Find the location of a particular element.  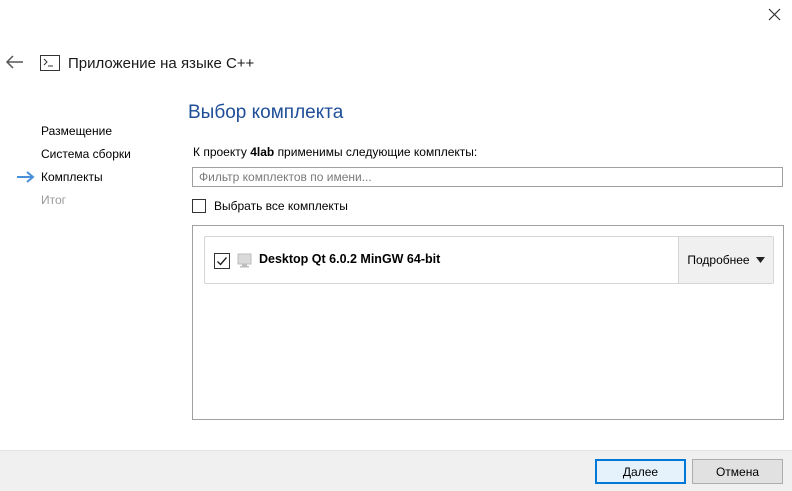

select-all-checkbox is located at coordinates (199, 206).